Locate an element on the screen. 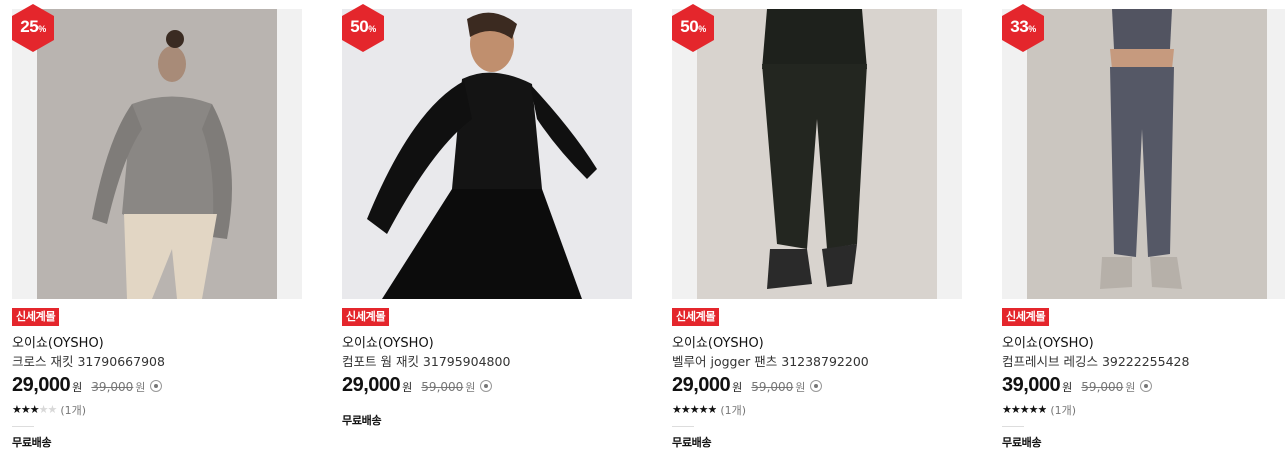 This screenshot has height=469, width=1285. product-photo-cross-jacket is located at coordinates (157, 154).